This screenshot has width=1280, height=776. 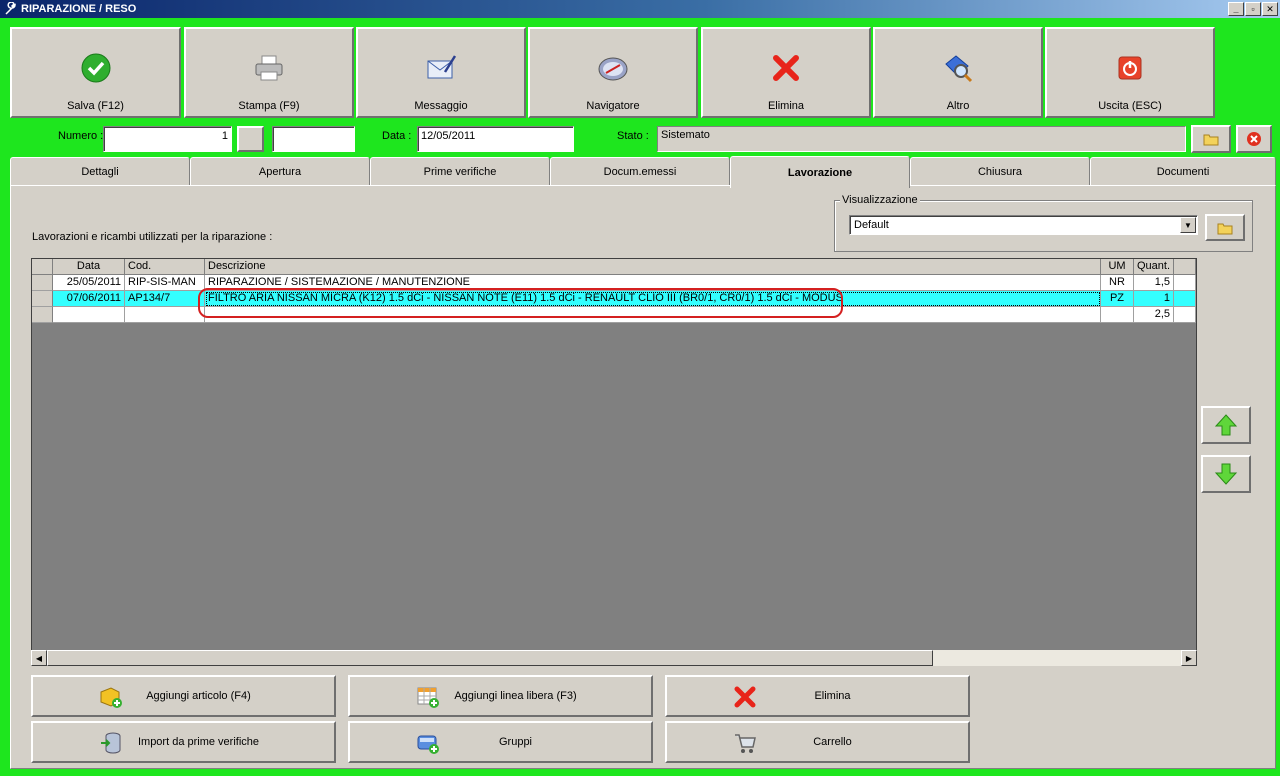 I want to click on groups-label: Gruppi, so click(x=515, y=742).